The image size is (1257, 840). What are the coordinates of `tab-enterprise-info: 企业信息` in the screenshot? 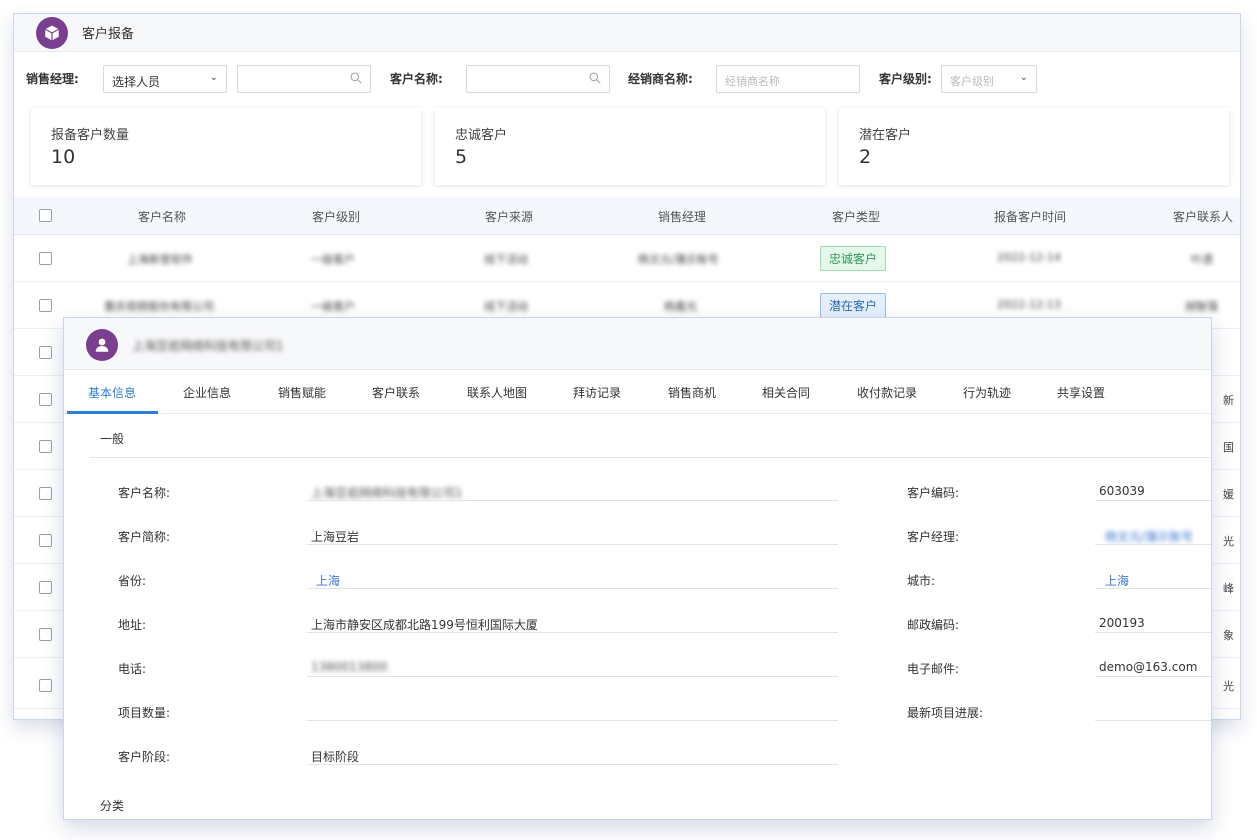 It's located at (207, 392).